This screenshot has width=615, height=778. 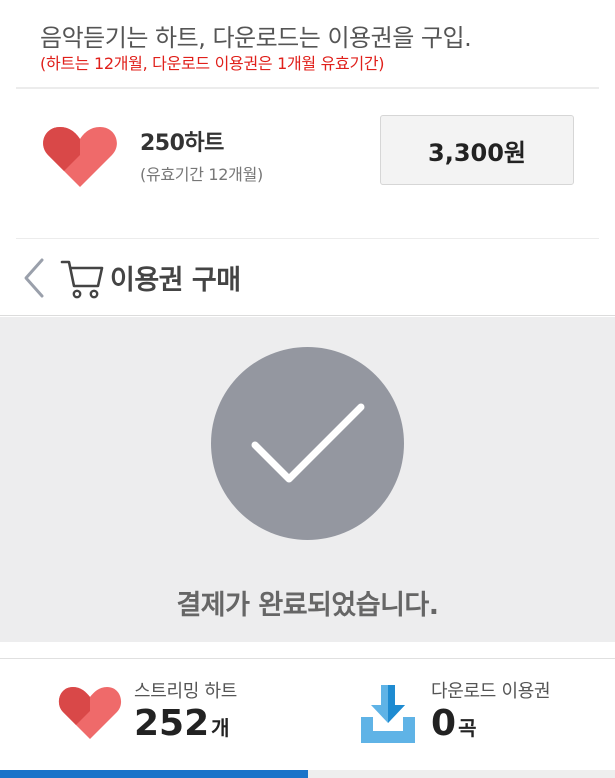 What do you see at coordinates (307, 238) in the screenshot?
I see `divider` at bounding box center [307, 238].